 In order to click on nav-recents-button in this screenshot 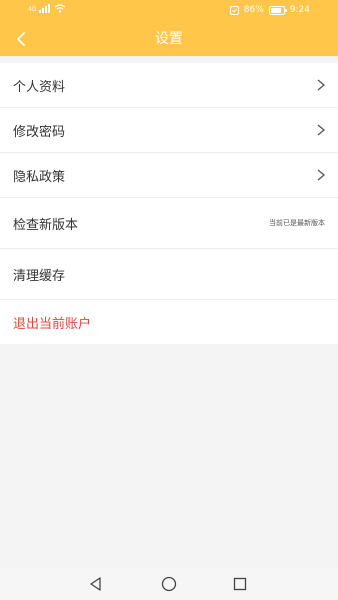, I will do `click(240, 584)`.